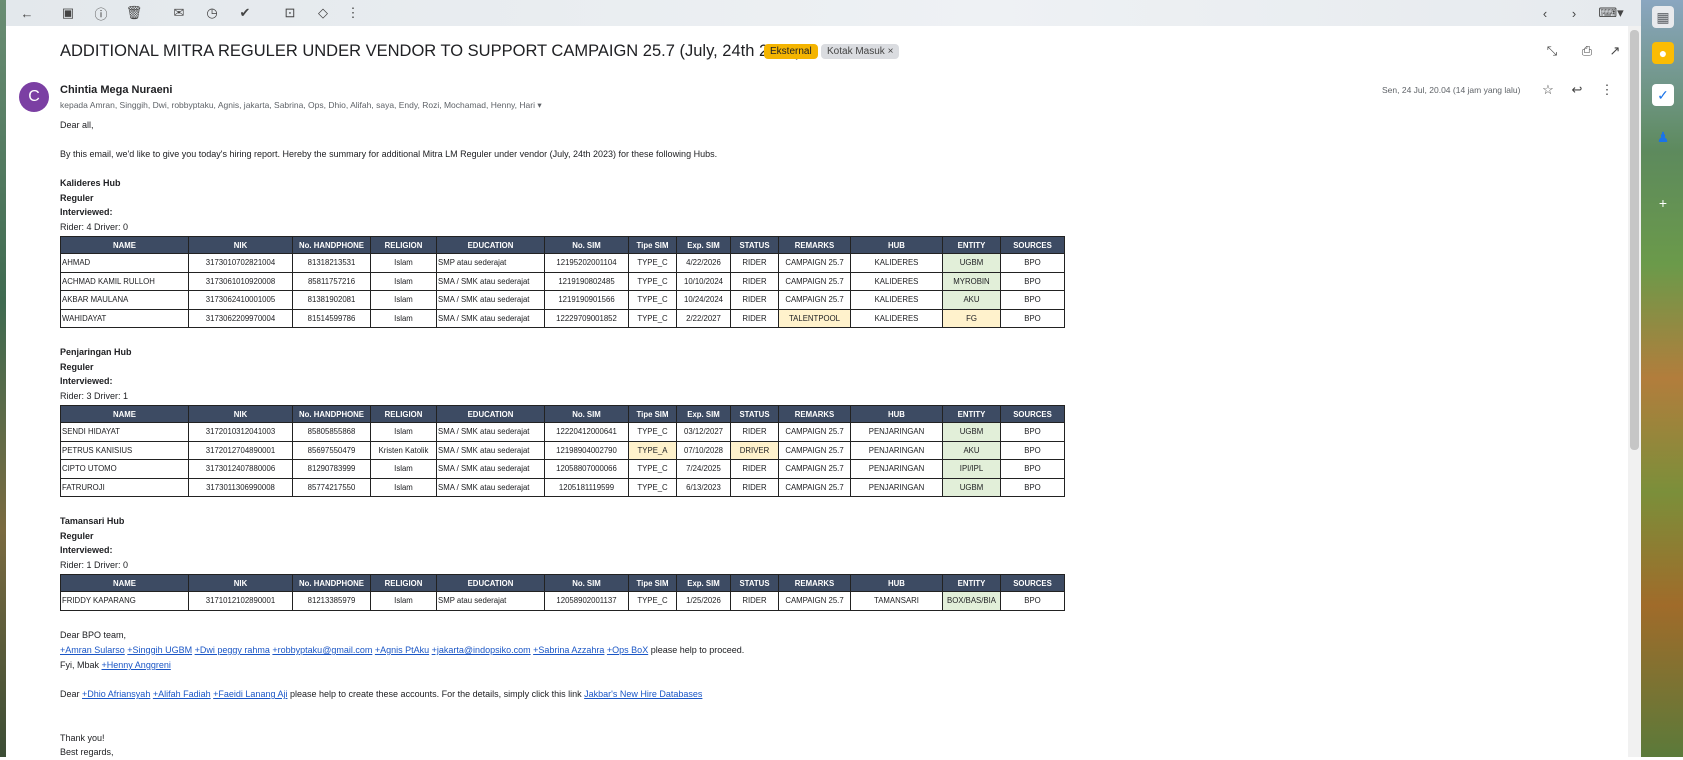 The width and height of the screenshot is (1683, 760). Describe the element at coordinates (34, 97) in the screenshot. I see `avatar: C` at that location.